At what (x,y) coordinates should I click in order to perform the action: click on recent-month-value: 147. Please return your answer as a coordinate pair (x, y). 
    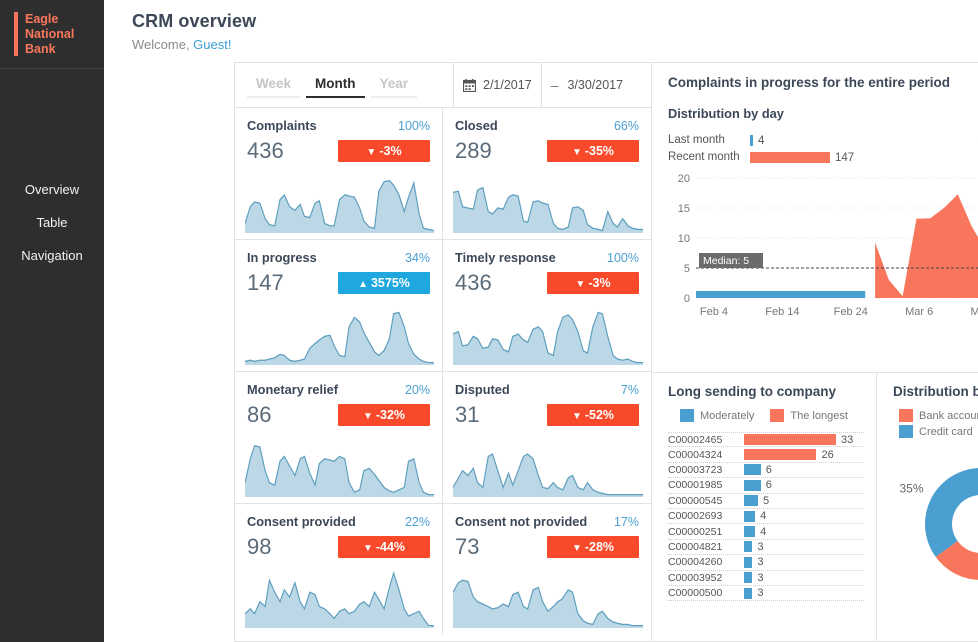
    Looking at the image, I should click on (845, 157).